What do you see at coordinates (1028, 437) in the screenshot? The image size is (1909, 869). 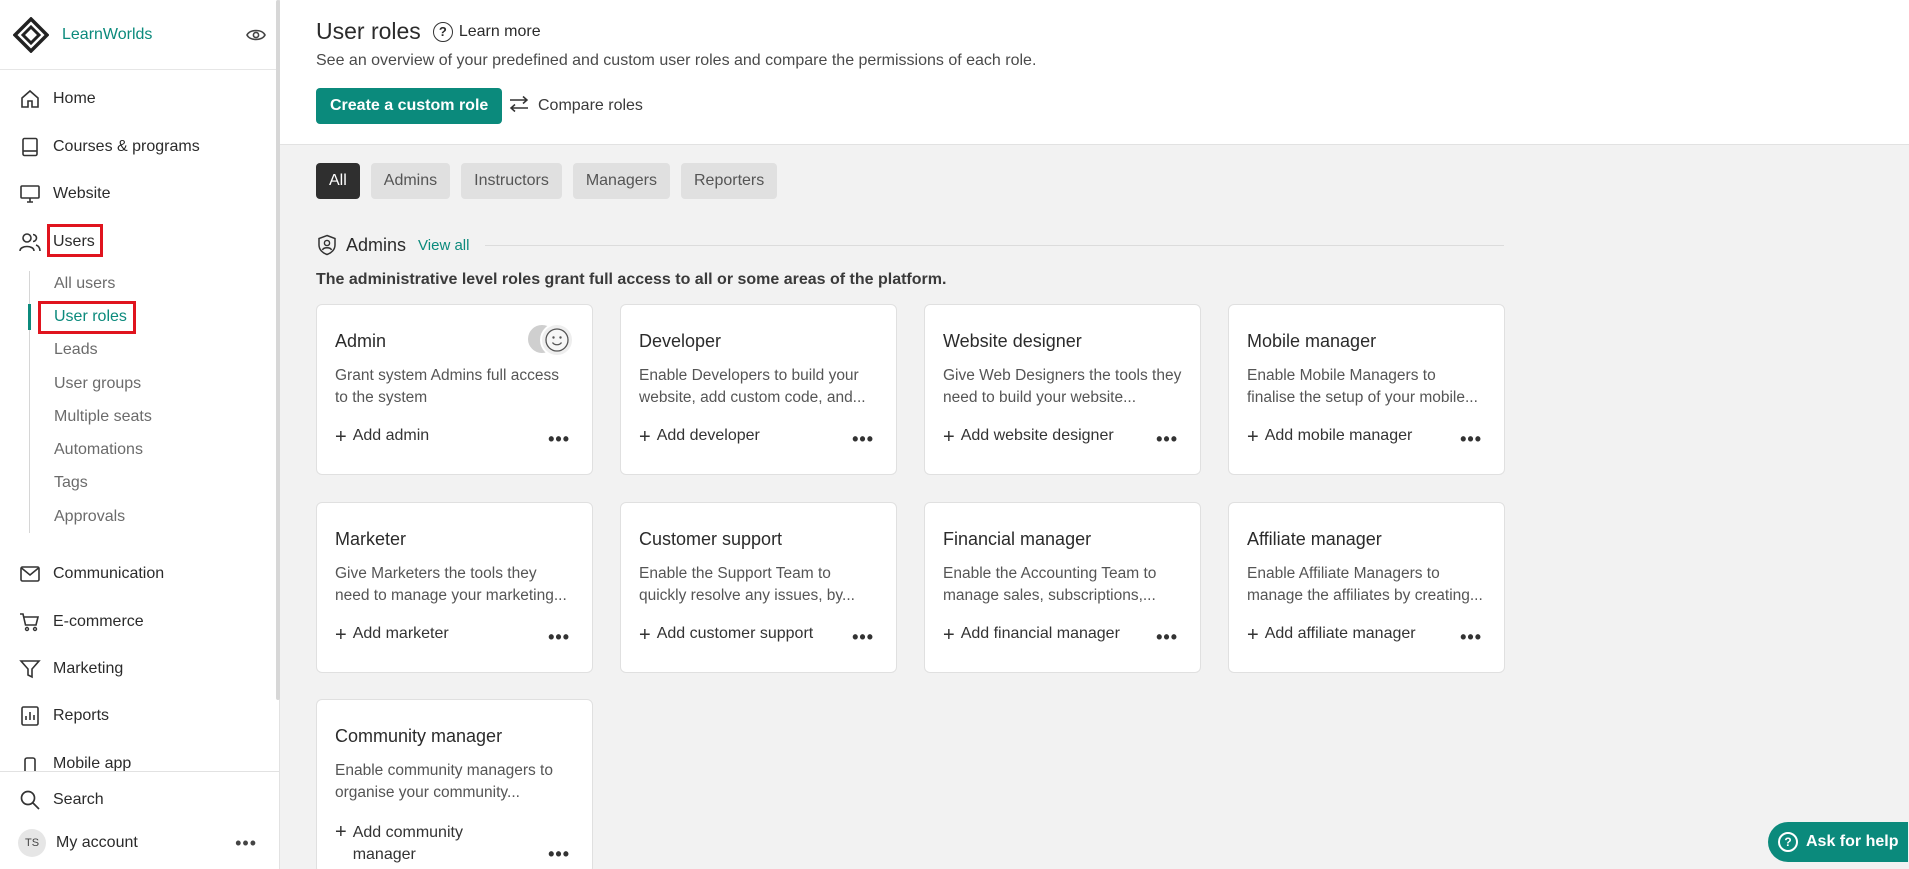 I see `add-website-designer-button: + Add website designer` at bounding box center [1028, 437].